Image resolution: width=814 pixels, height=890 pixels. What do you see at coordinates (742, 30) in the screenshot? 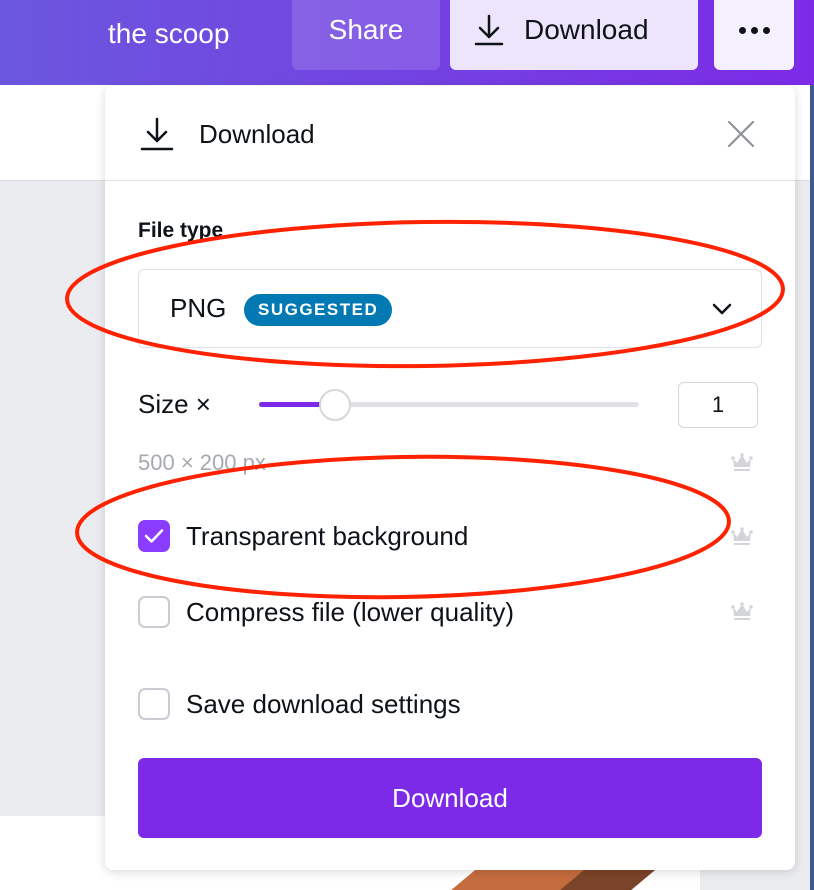
I see `more-horizontal-icon` at bounding box center [742, 30].